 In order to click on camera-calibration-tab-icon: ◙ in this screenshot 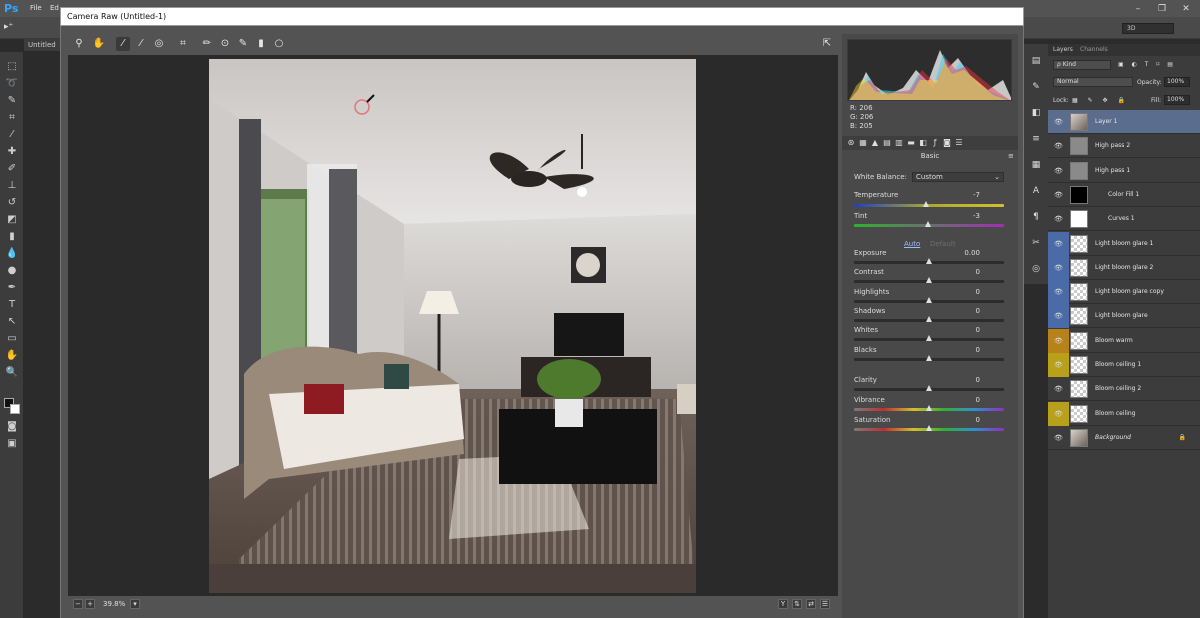, I will do `click(947, 143)`.